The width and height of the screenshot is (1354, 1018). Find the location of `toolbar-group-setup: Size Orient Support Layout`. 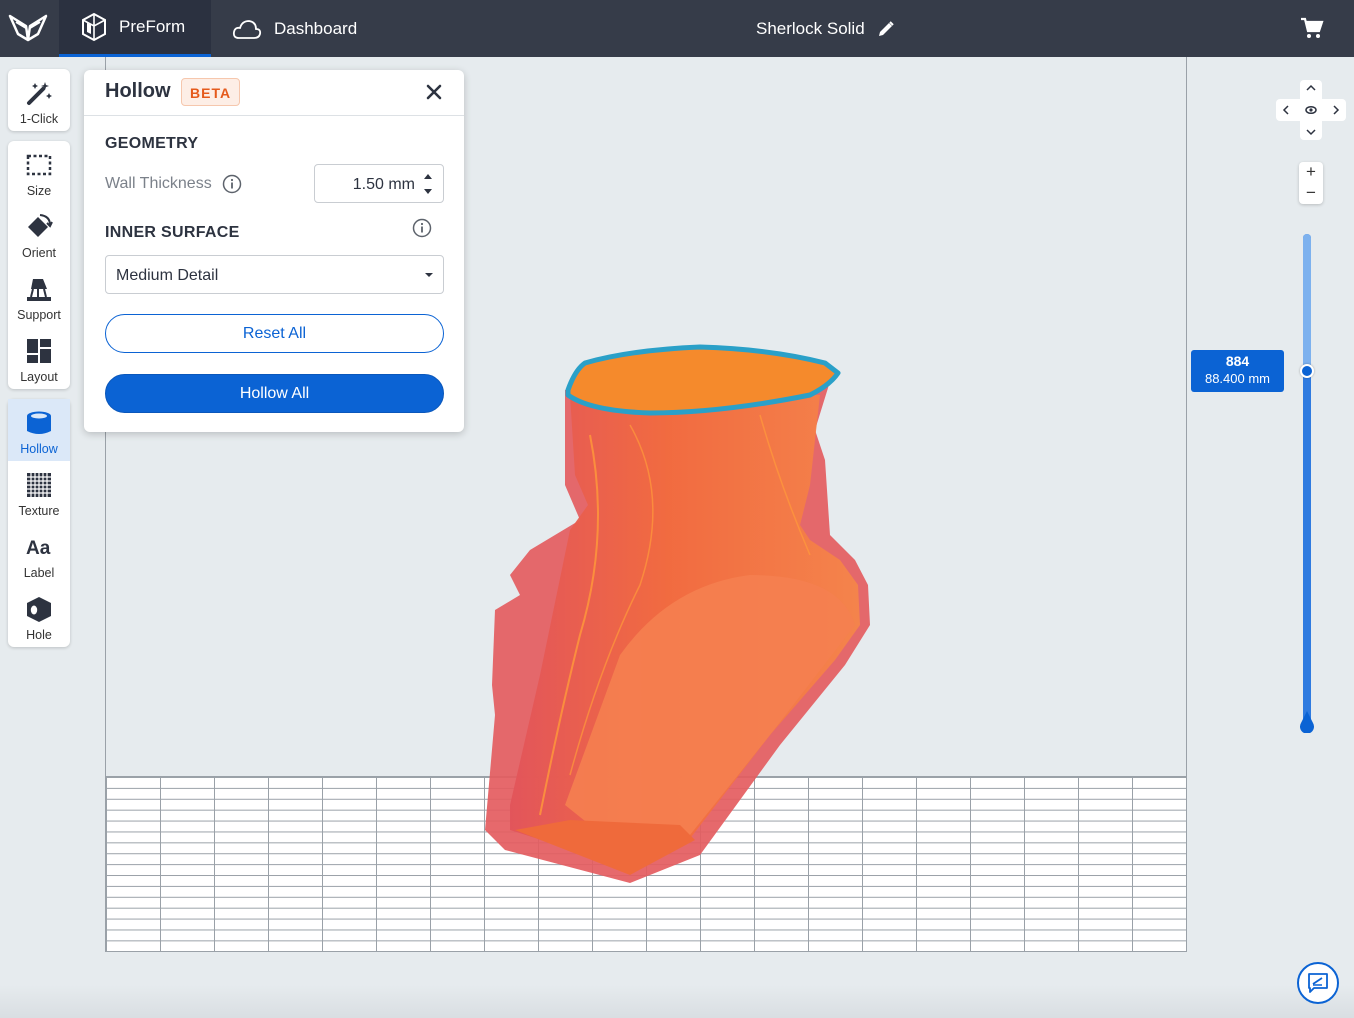

toolbar-group-setup: Size Orient Support Layout is located at coordinates (39, 265).